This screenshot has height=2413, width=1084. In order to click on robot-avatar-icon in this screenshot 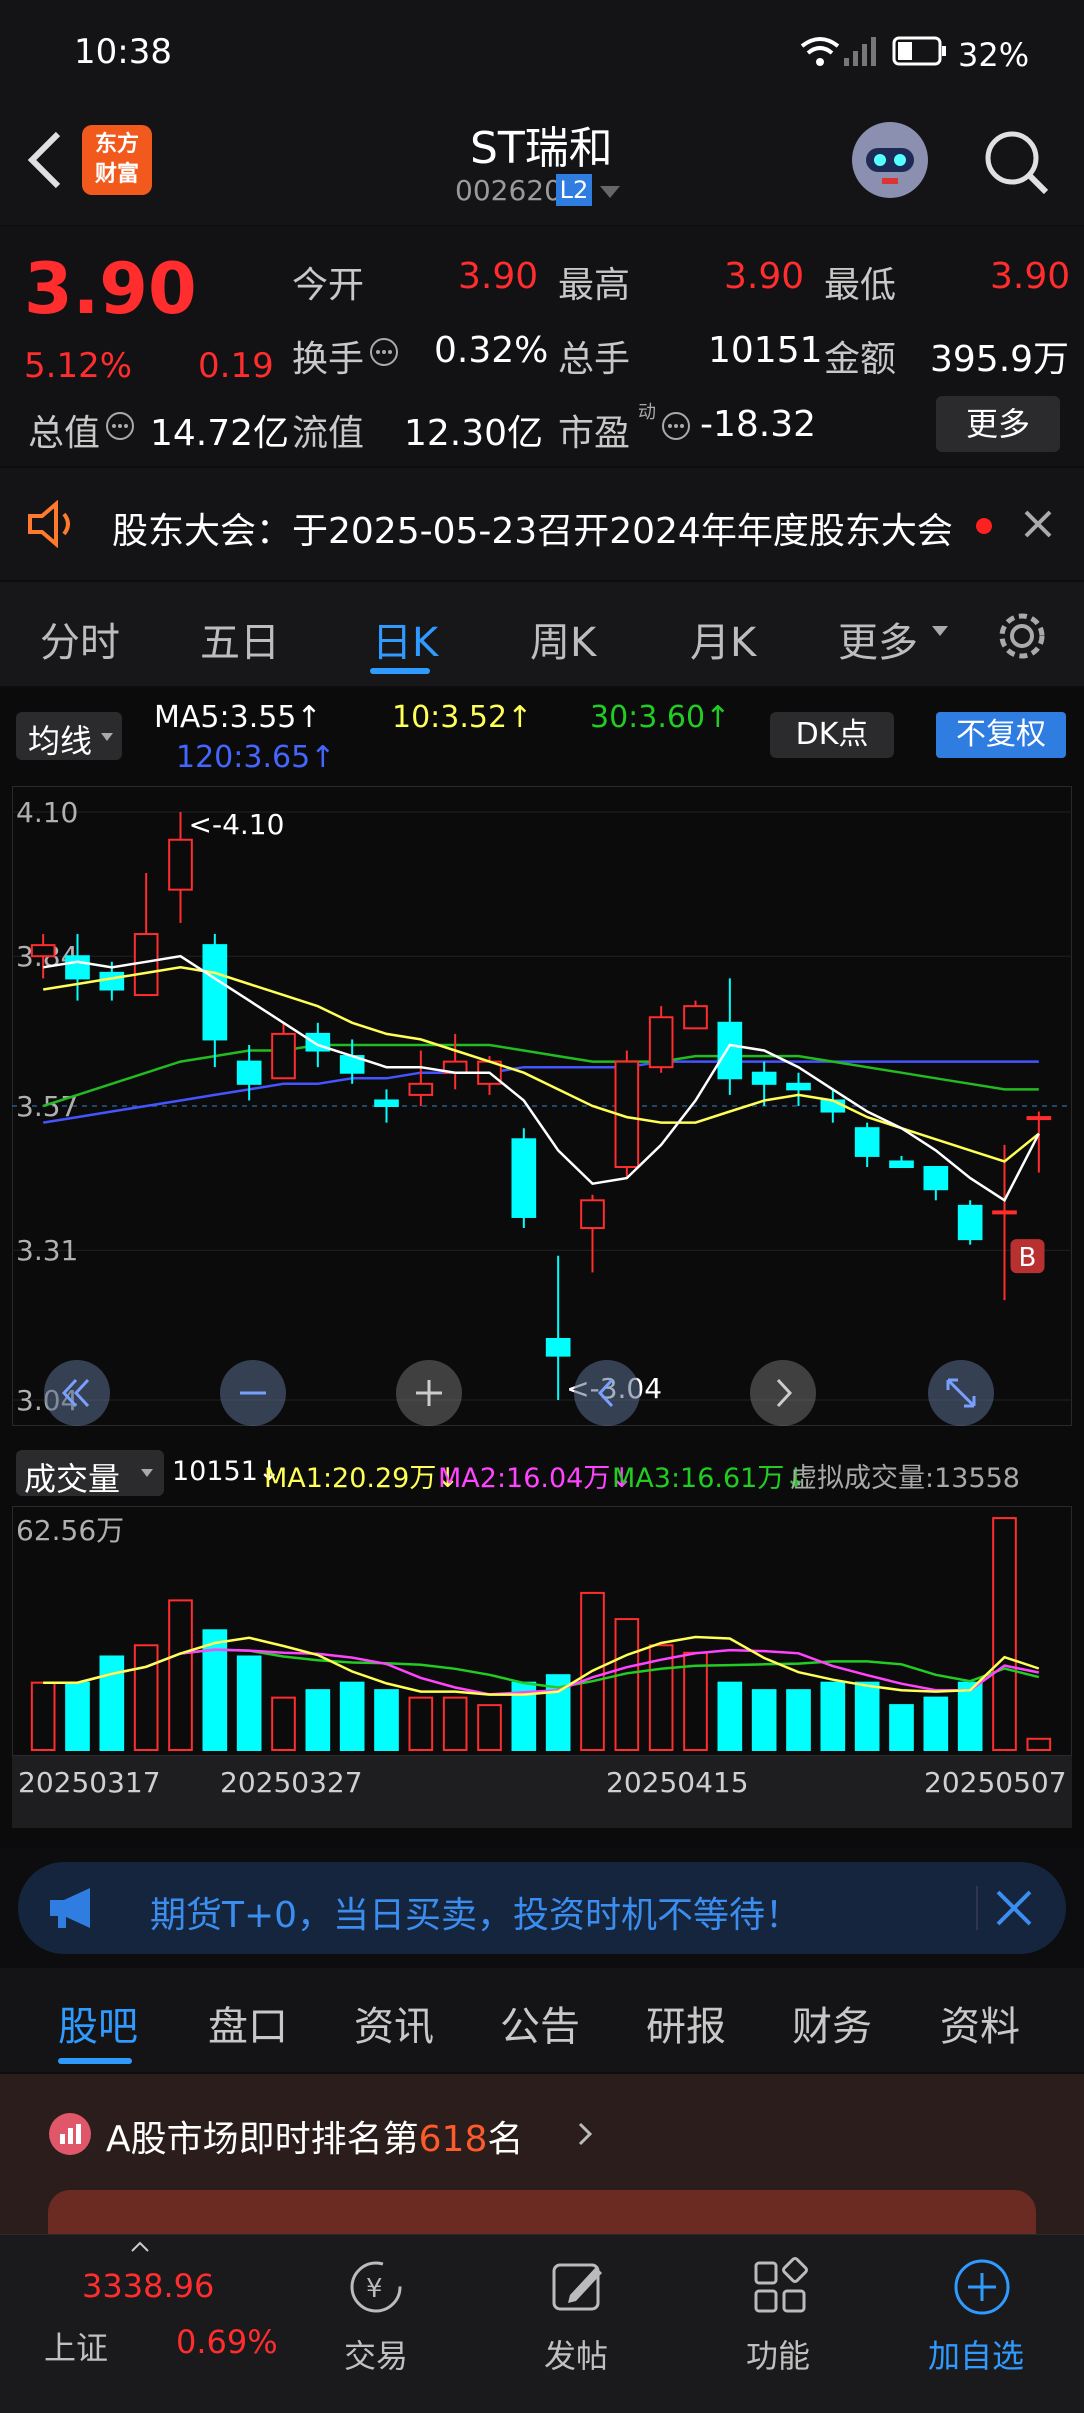, I will do `click(890, 160)`.